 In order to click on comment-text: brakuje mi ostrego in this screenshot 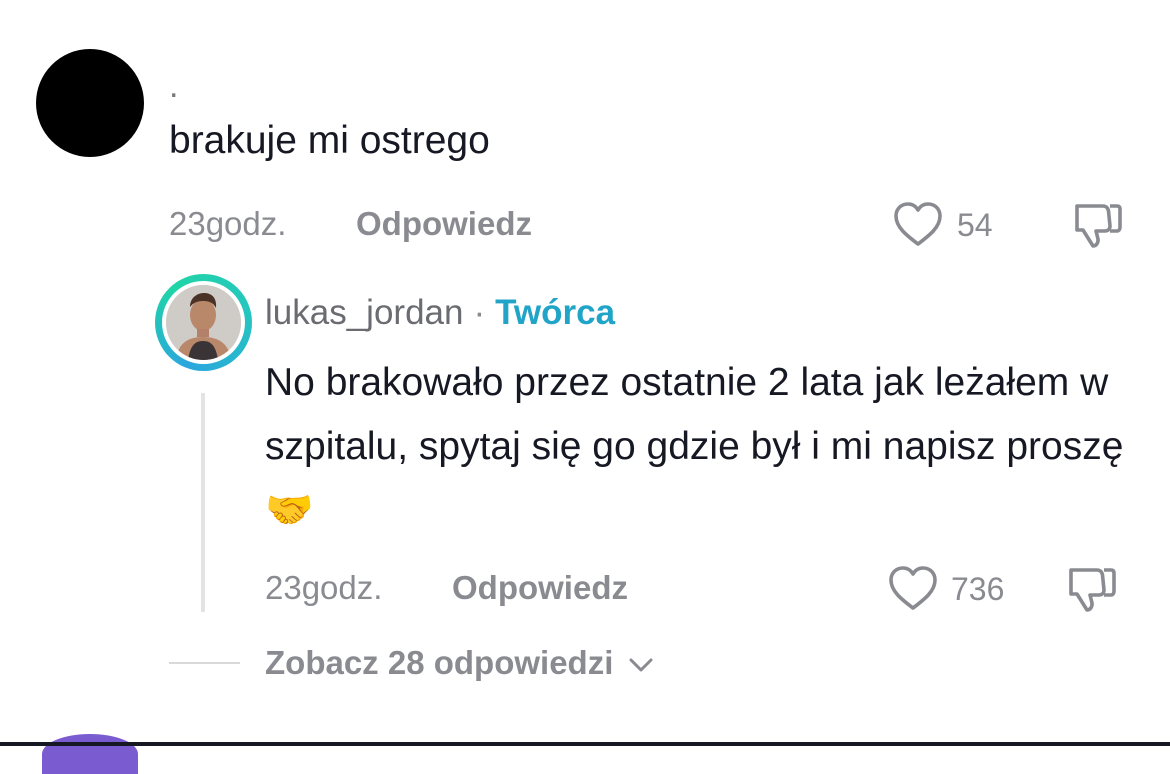, I will do `click(329, 140)`.